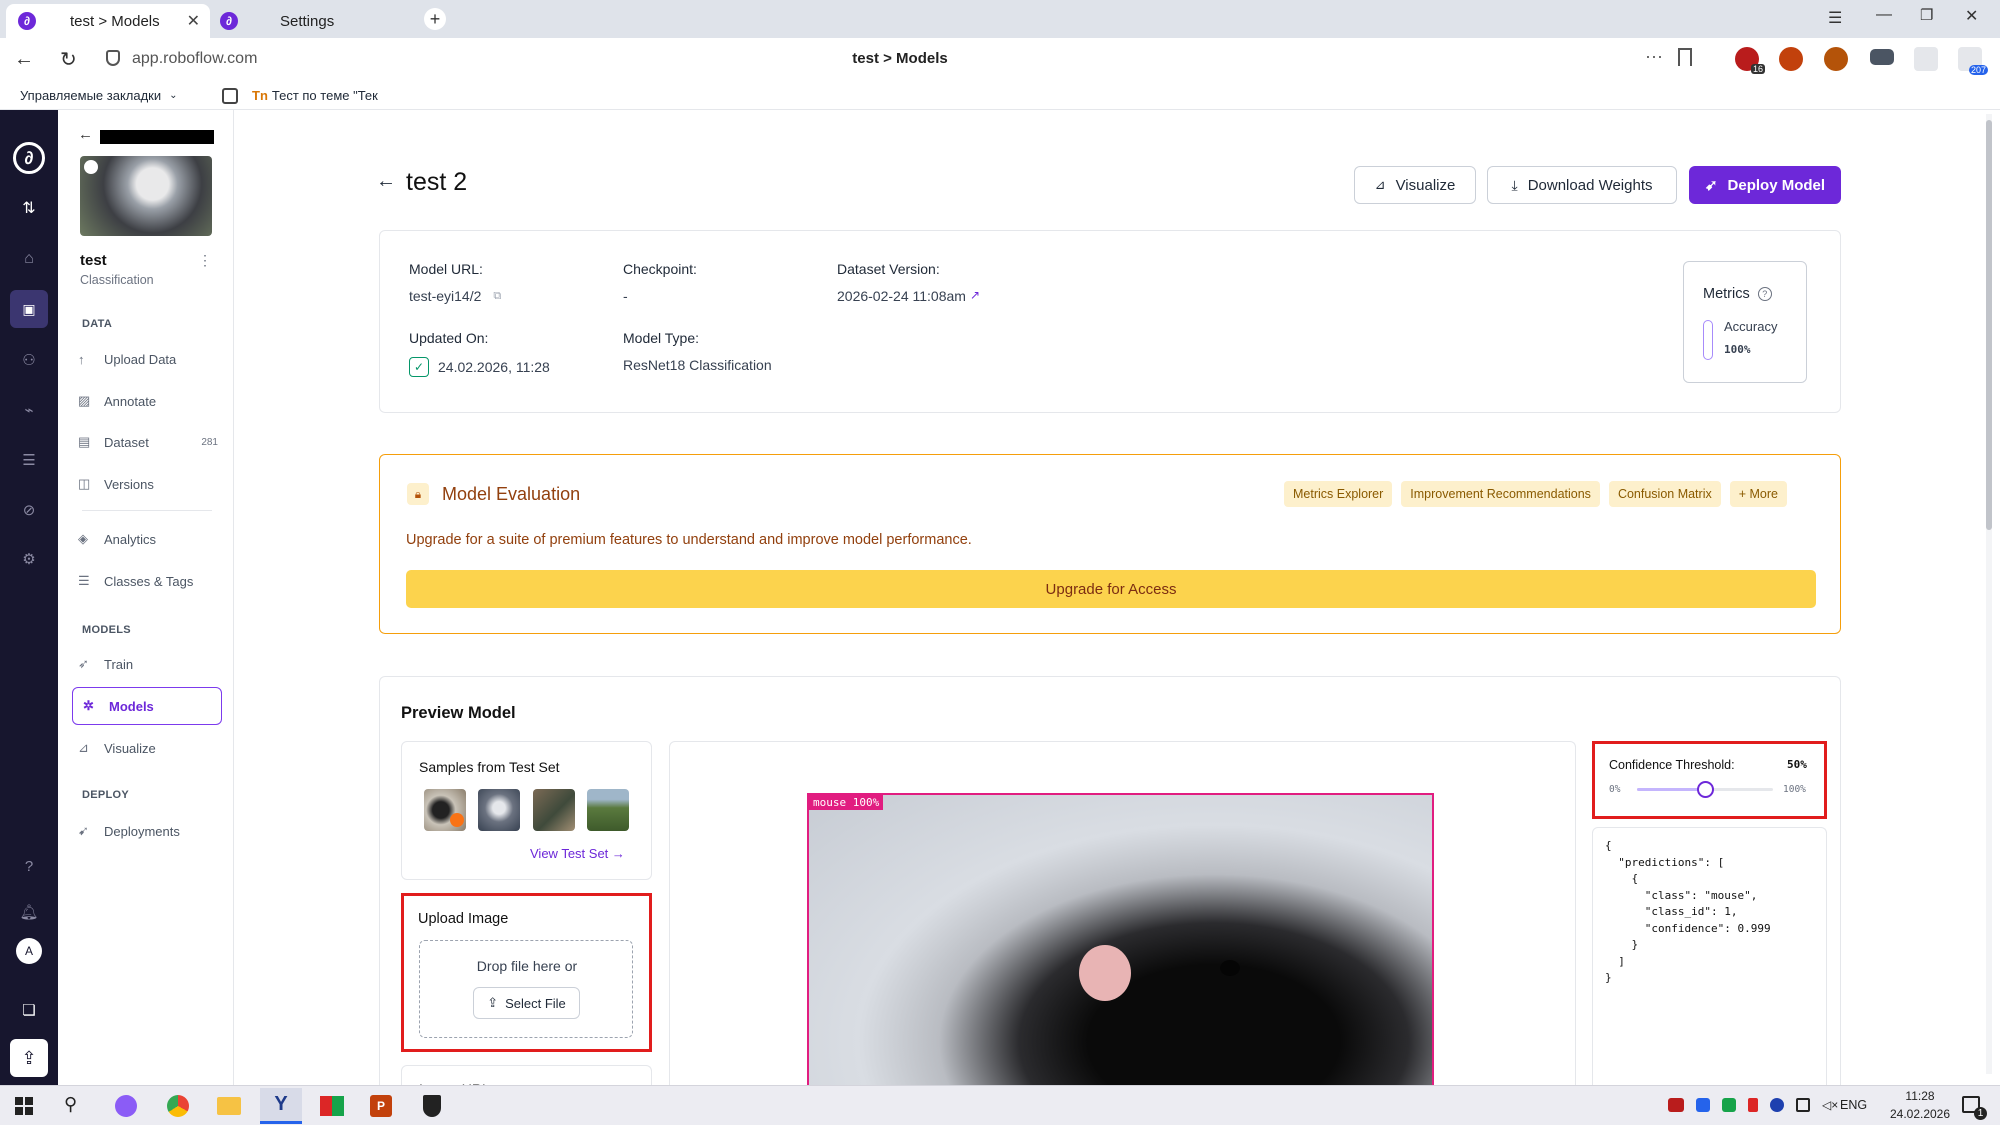  Describe the element at coordinates (29, 510) in the screenshot. I see `universe-icon: ⊘` at that location.